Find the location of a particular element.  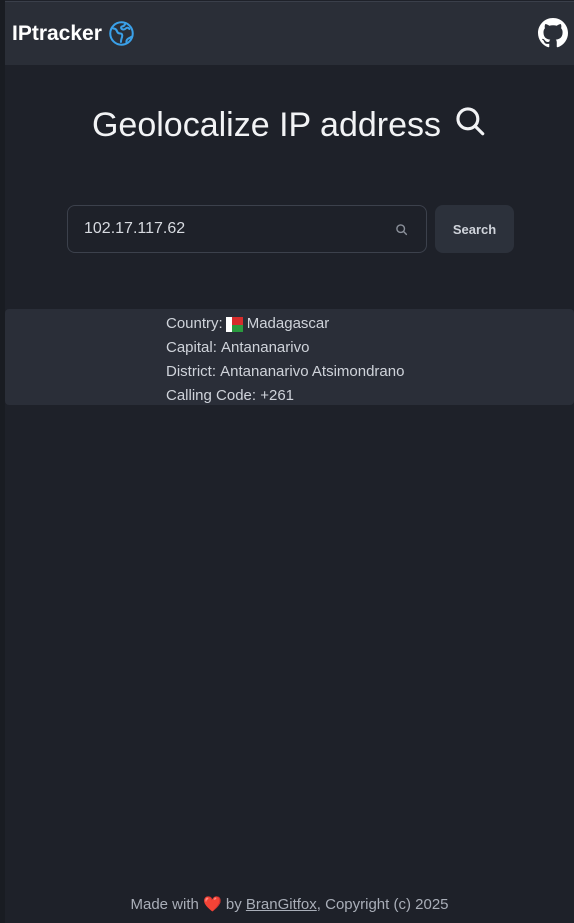

calling-code-value: +261 is located at coordinates (277, 395).